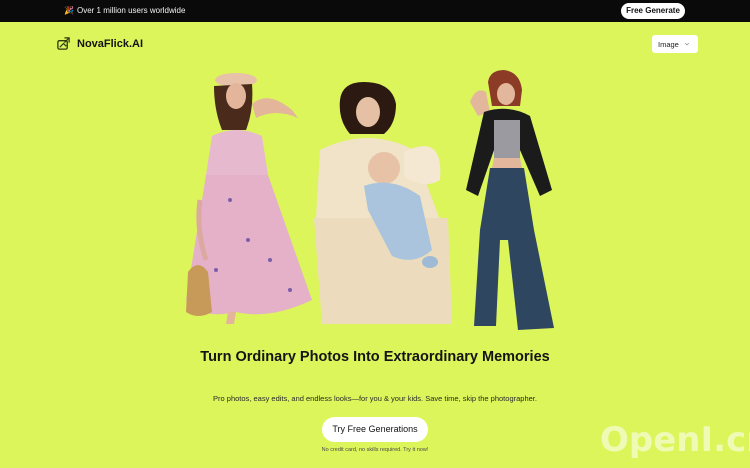 The width and height of the screenshot is (750, 468). What do you see at coordinates (110, 43) in the screenshot?
I see `brand-name: NovaFlick.AI` at bounding box center [110, 43].